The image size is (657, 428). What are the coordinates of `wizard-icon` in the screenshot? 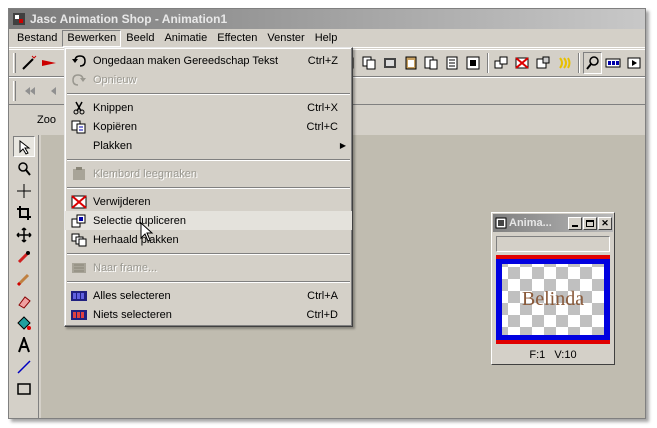 It's located at (29, 62).